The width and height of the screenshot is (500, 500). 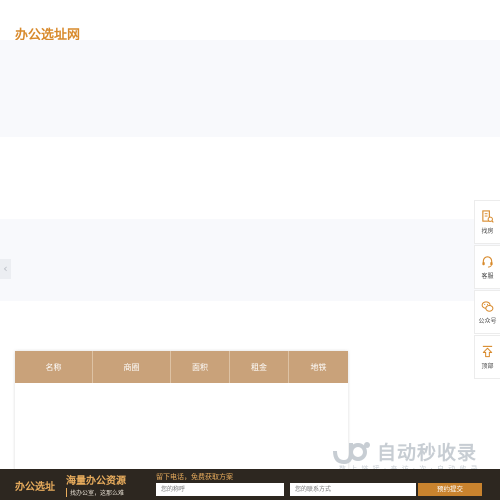 I want to click on dock-label: 客服, so click(x=487, y=276).